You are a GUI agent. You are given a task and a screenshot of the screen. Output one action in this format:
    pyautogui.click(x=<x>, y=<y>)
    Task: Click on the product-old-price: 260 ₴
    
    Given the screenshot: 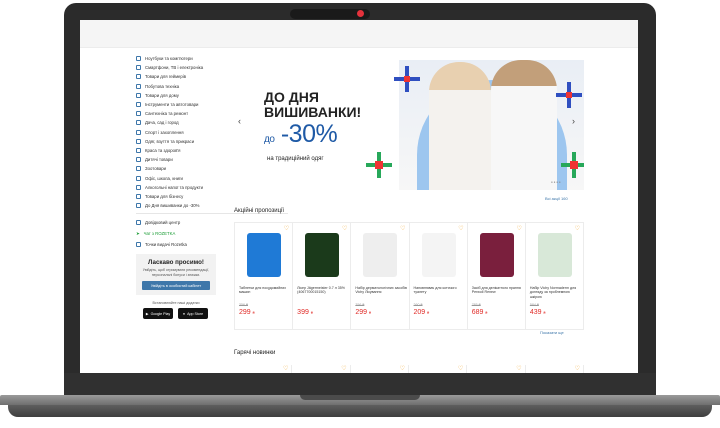 What is the action you would take?
    pyautogui.click(x=418, y=305)
    